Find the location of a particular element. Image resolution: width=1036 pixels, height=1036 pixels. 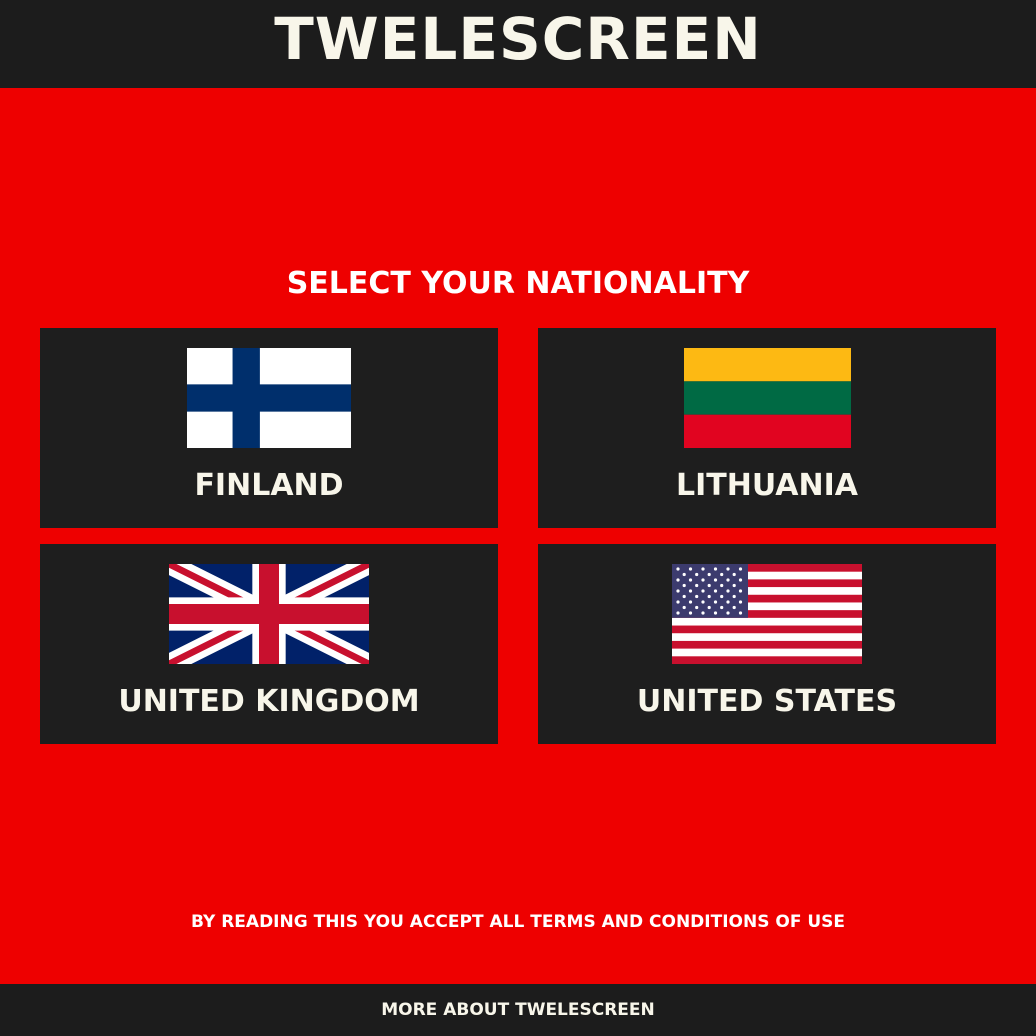

nationality-option-united-kingdom: UNITED KINGDOM is located at coordinates (269, 644).